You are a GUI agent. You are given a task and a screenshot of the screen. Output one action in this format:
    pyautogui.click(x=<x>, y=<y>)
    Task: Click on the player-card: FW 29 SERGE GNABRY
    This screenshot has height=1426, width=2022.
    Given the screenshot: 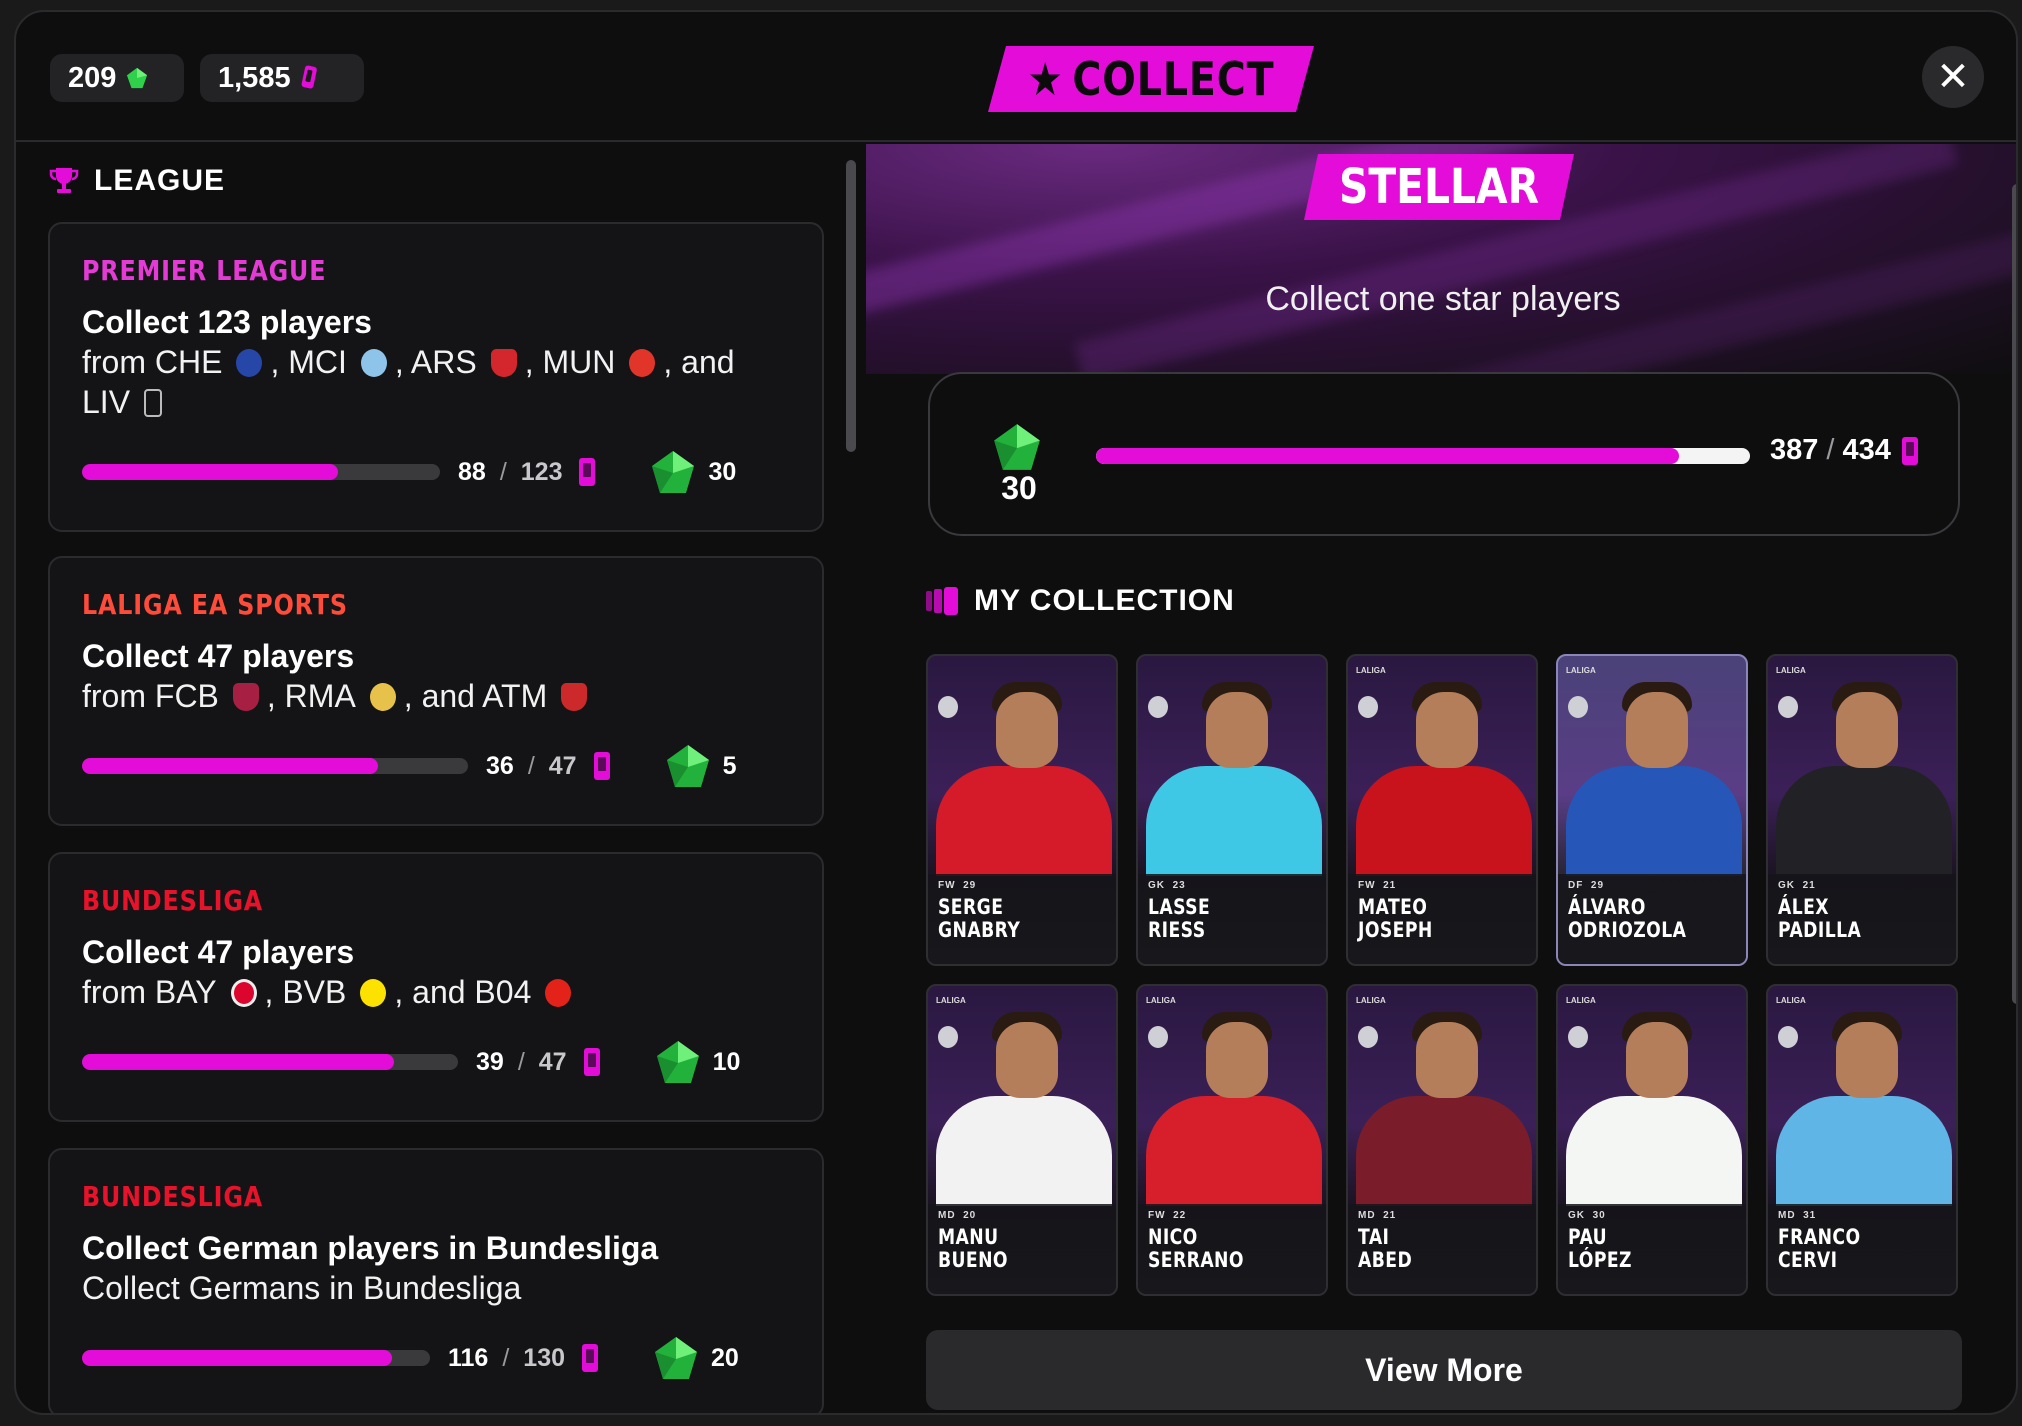 What is the action you would take?
    pyautogui.click(x=1022, y=810)
    